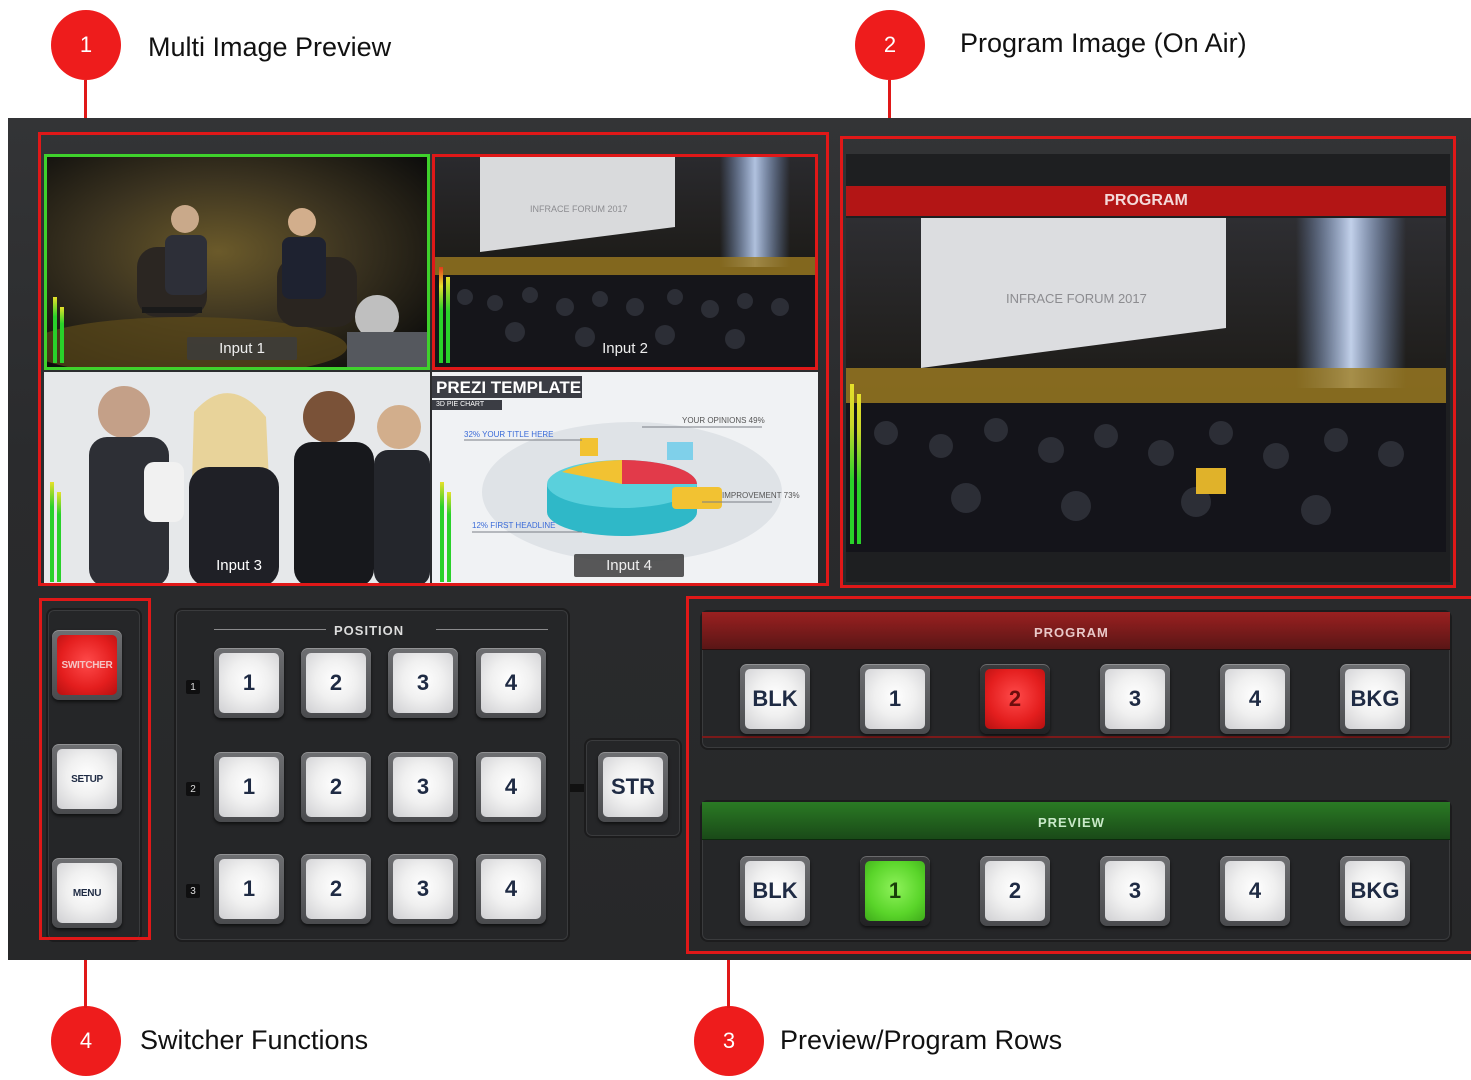  Describe the element at coordinates (369, 630) in the screenshot. I see `position-title: POSITION` at that location.